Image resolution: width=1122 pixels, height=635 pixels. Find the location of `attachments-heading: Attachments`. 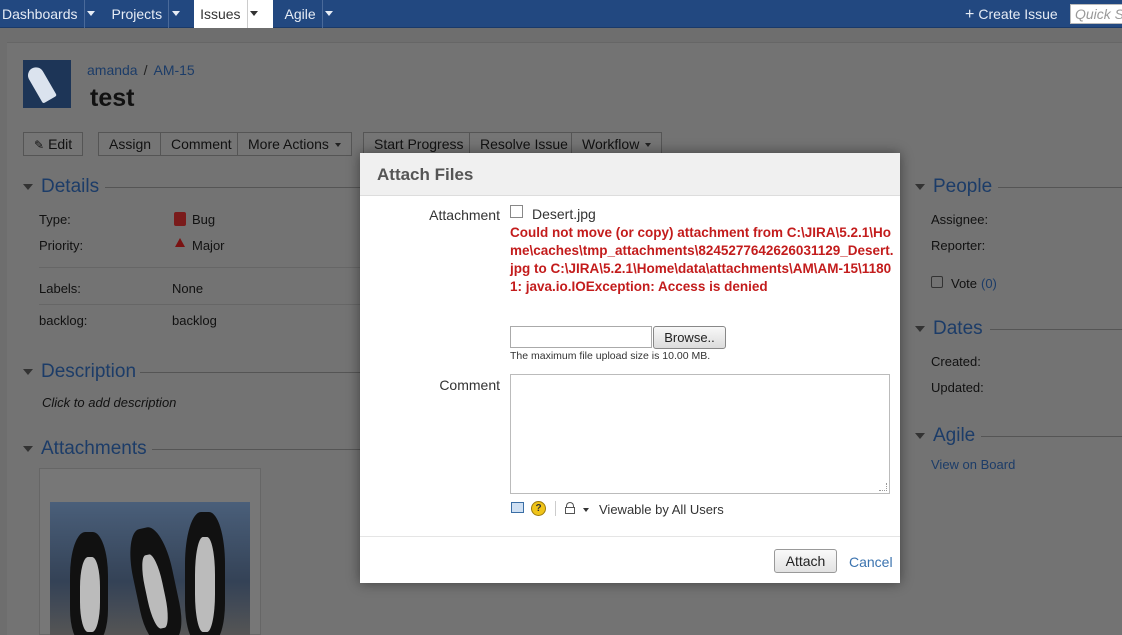

attachments-heading: Attachments is located at coordinates (85, 449).